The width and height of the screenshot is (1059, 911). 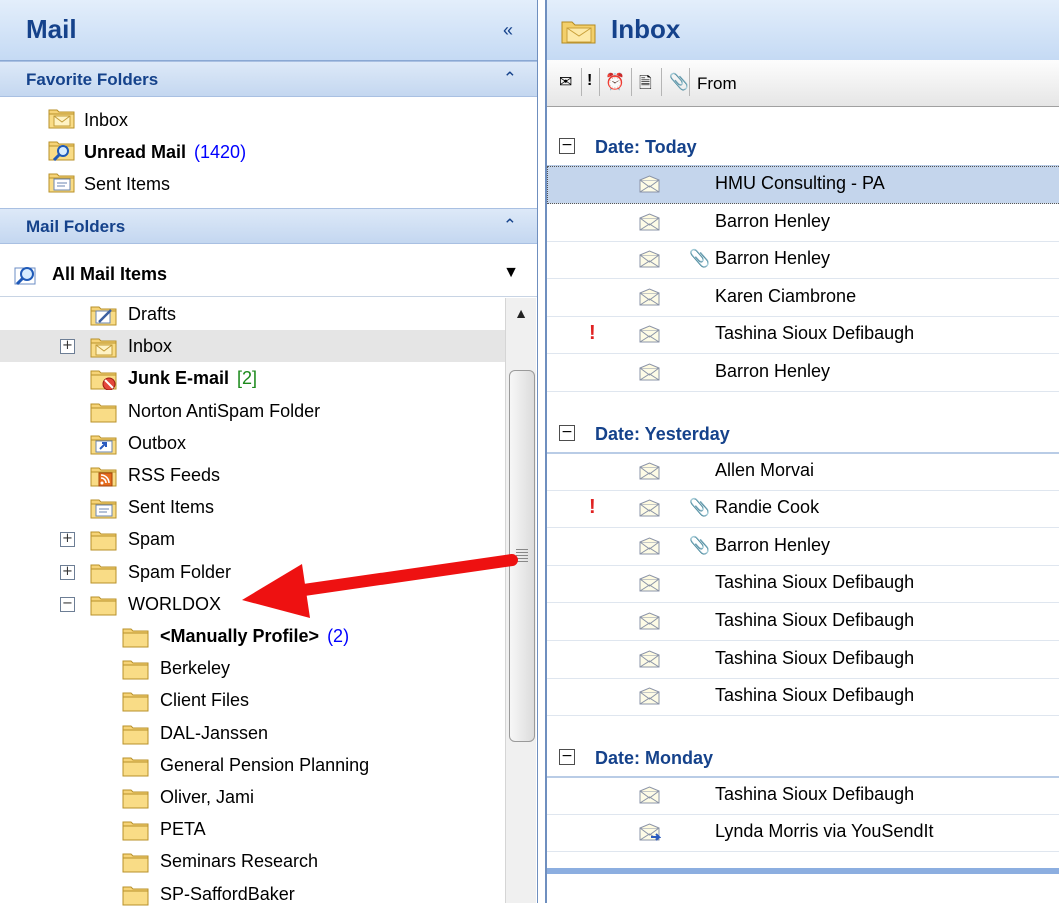 What do you see at coordinates (522, 556) in the screenshot?
I see `scrollbar-thumb` at bounding box center [522, 556].